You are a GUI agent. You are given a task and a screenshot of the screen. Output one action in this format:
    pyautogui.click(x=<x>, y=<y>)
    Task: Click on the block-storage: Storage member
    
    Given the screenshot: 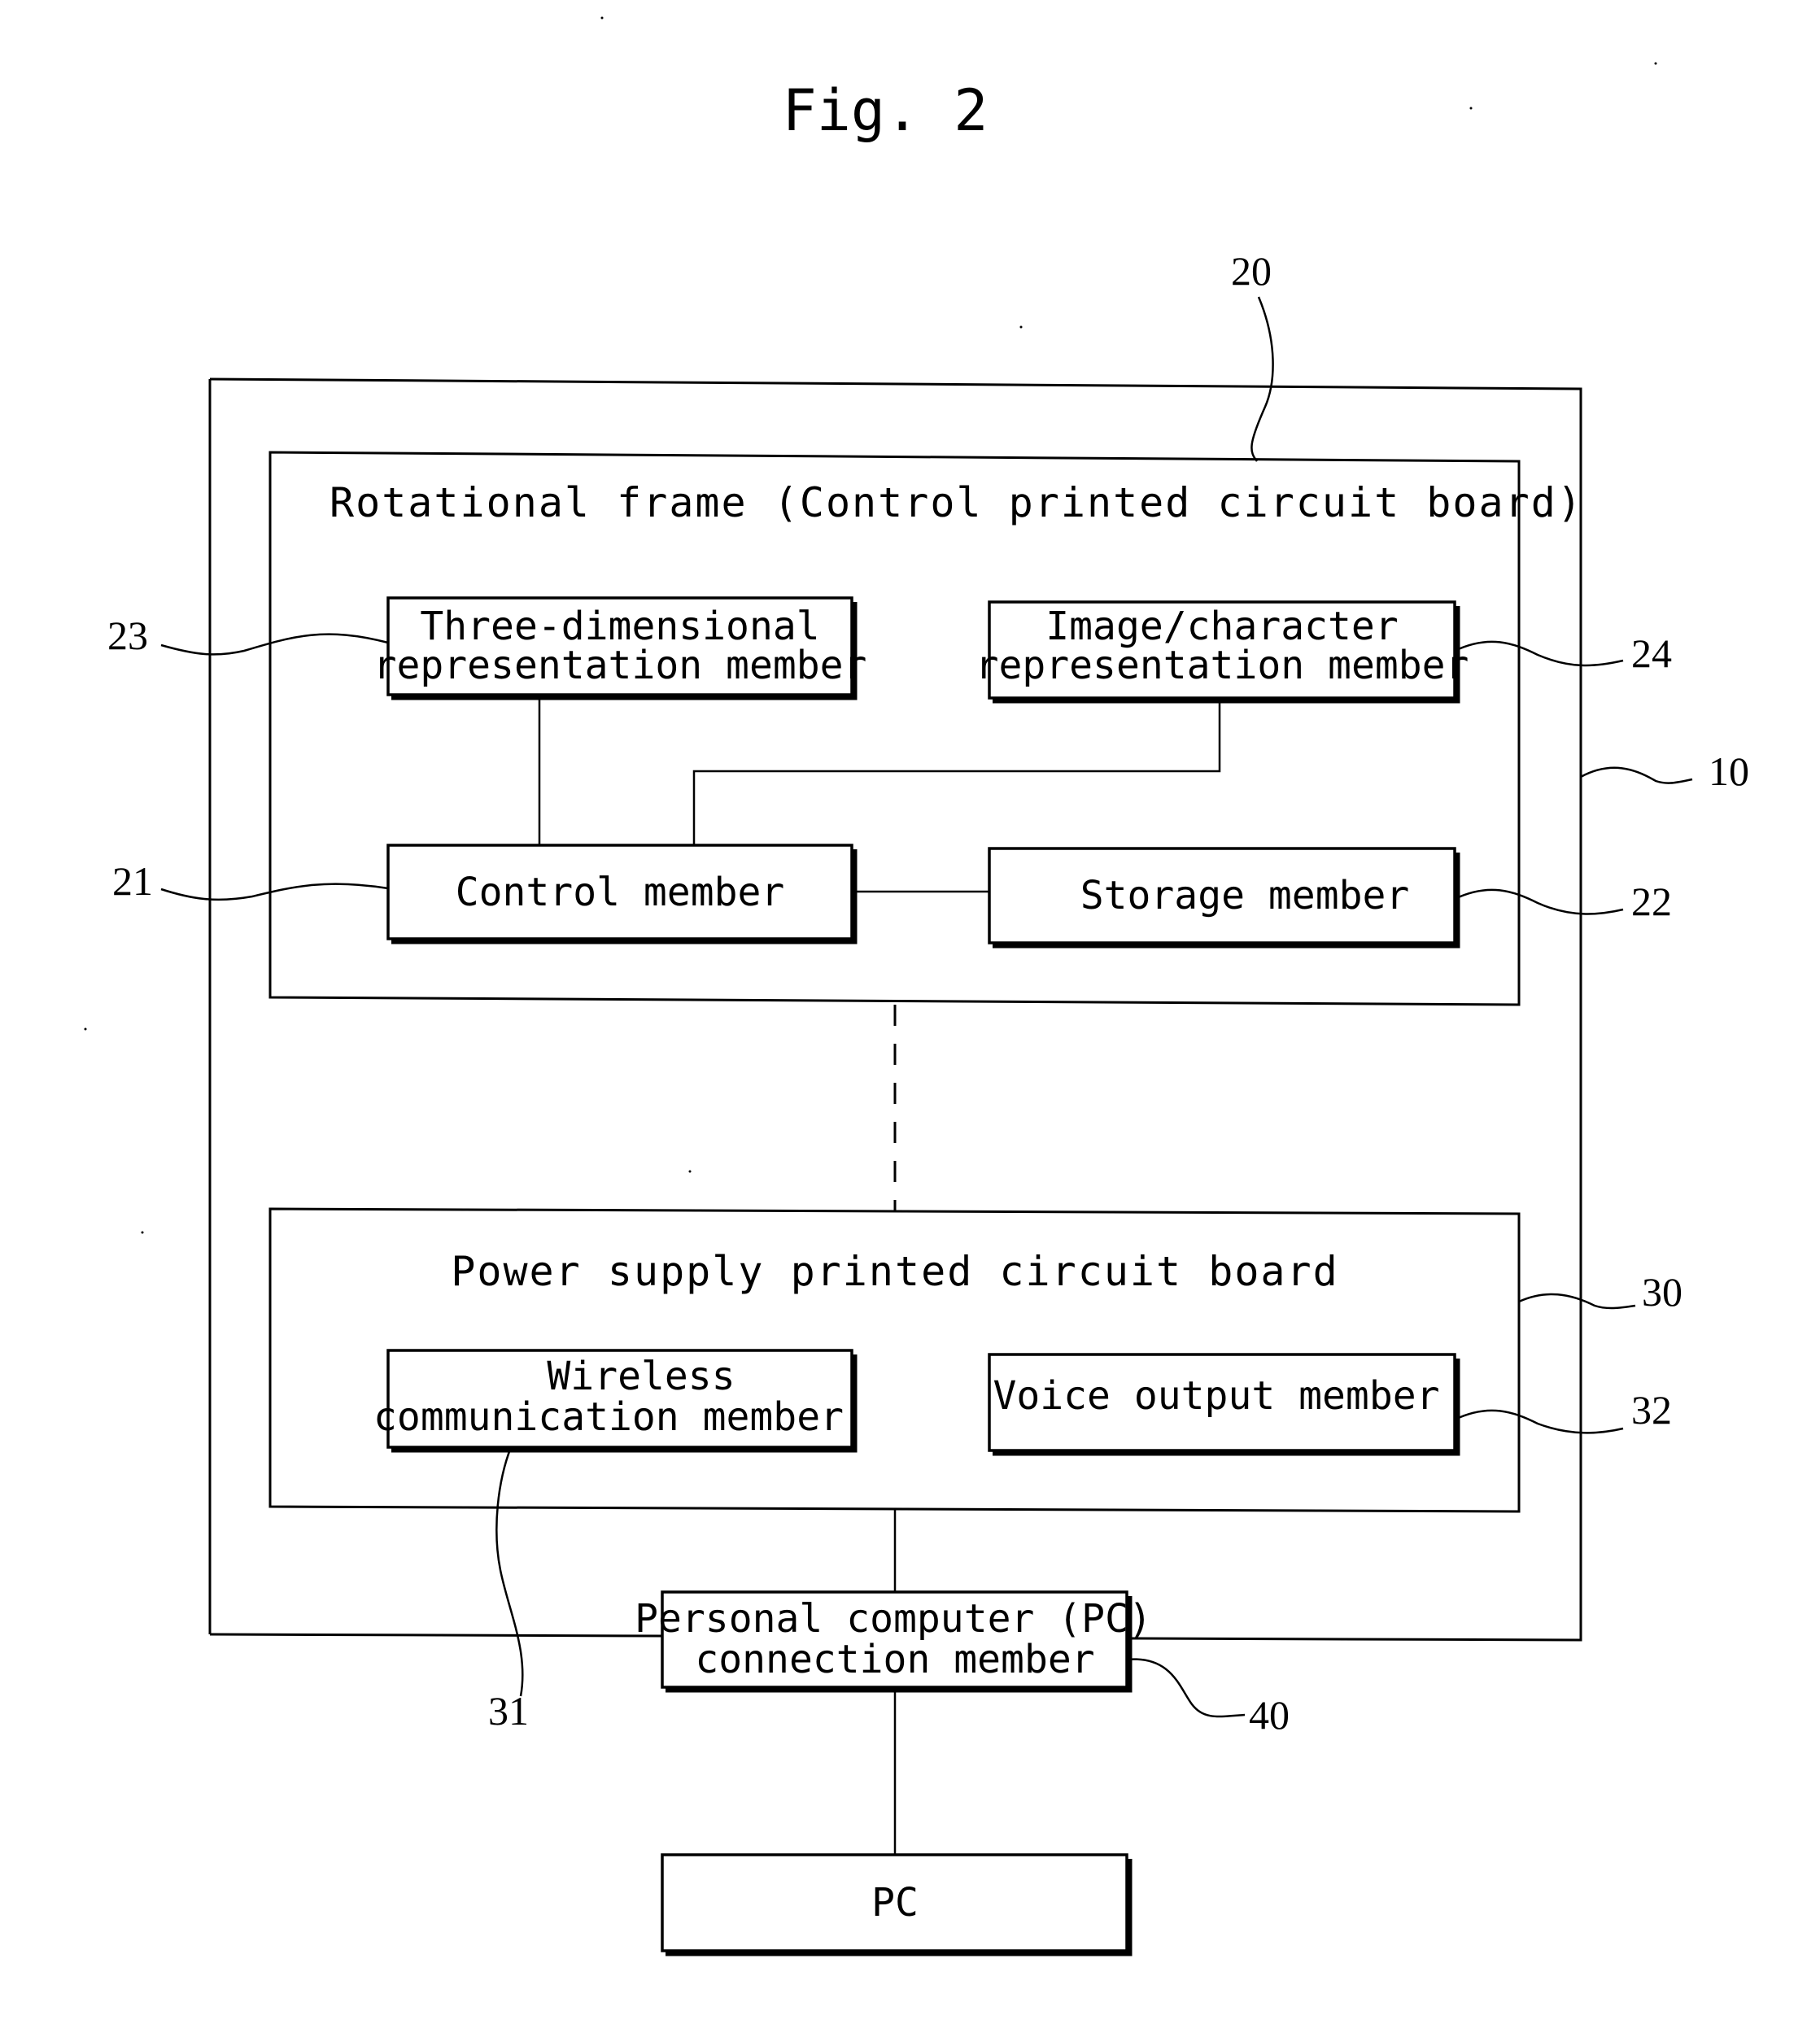 What is the action you would take?
    pyautogui.click(x=1224, y=898)
    